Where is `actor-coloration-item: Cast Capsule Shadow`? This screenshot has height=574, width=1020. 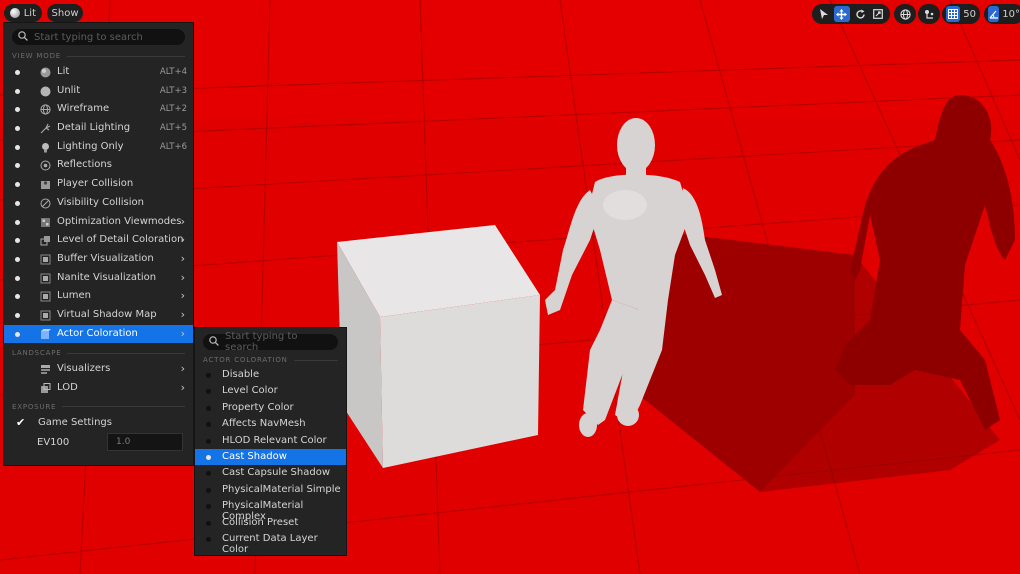 actor-coloration-item: Cast Capsule Shadow is located at coordinates (270, 473).